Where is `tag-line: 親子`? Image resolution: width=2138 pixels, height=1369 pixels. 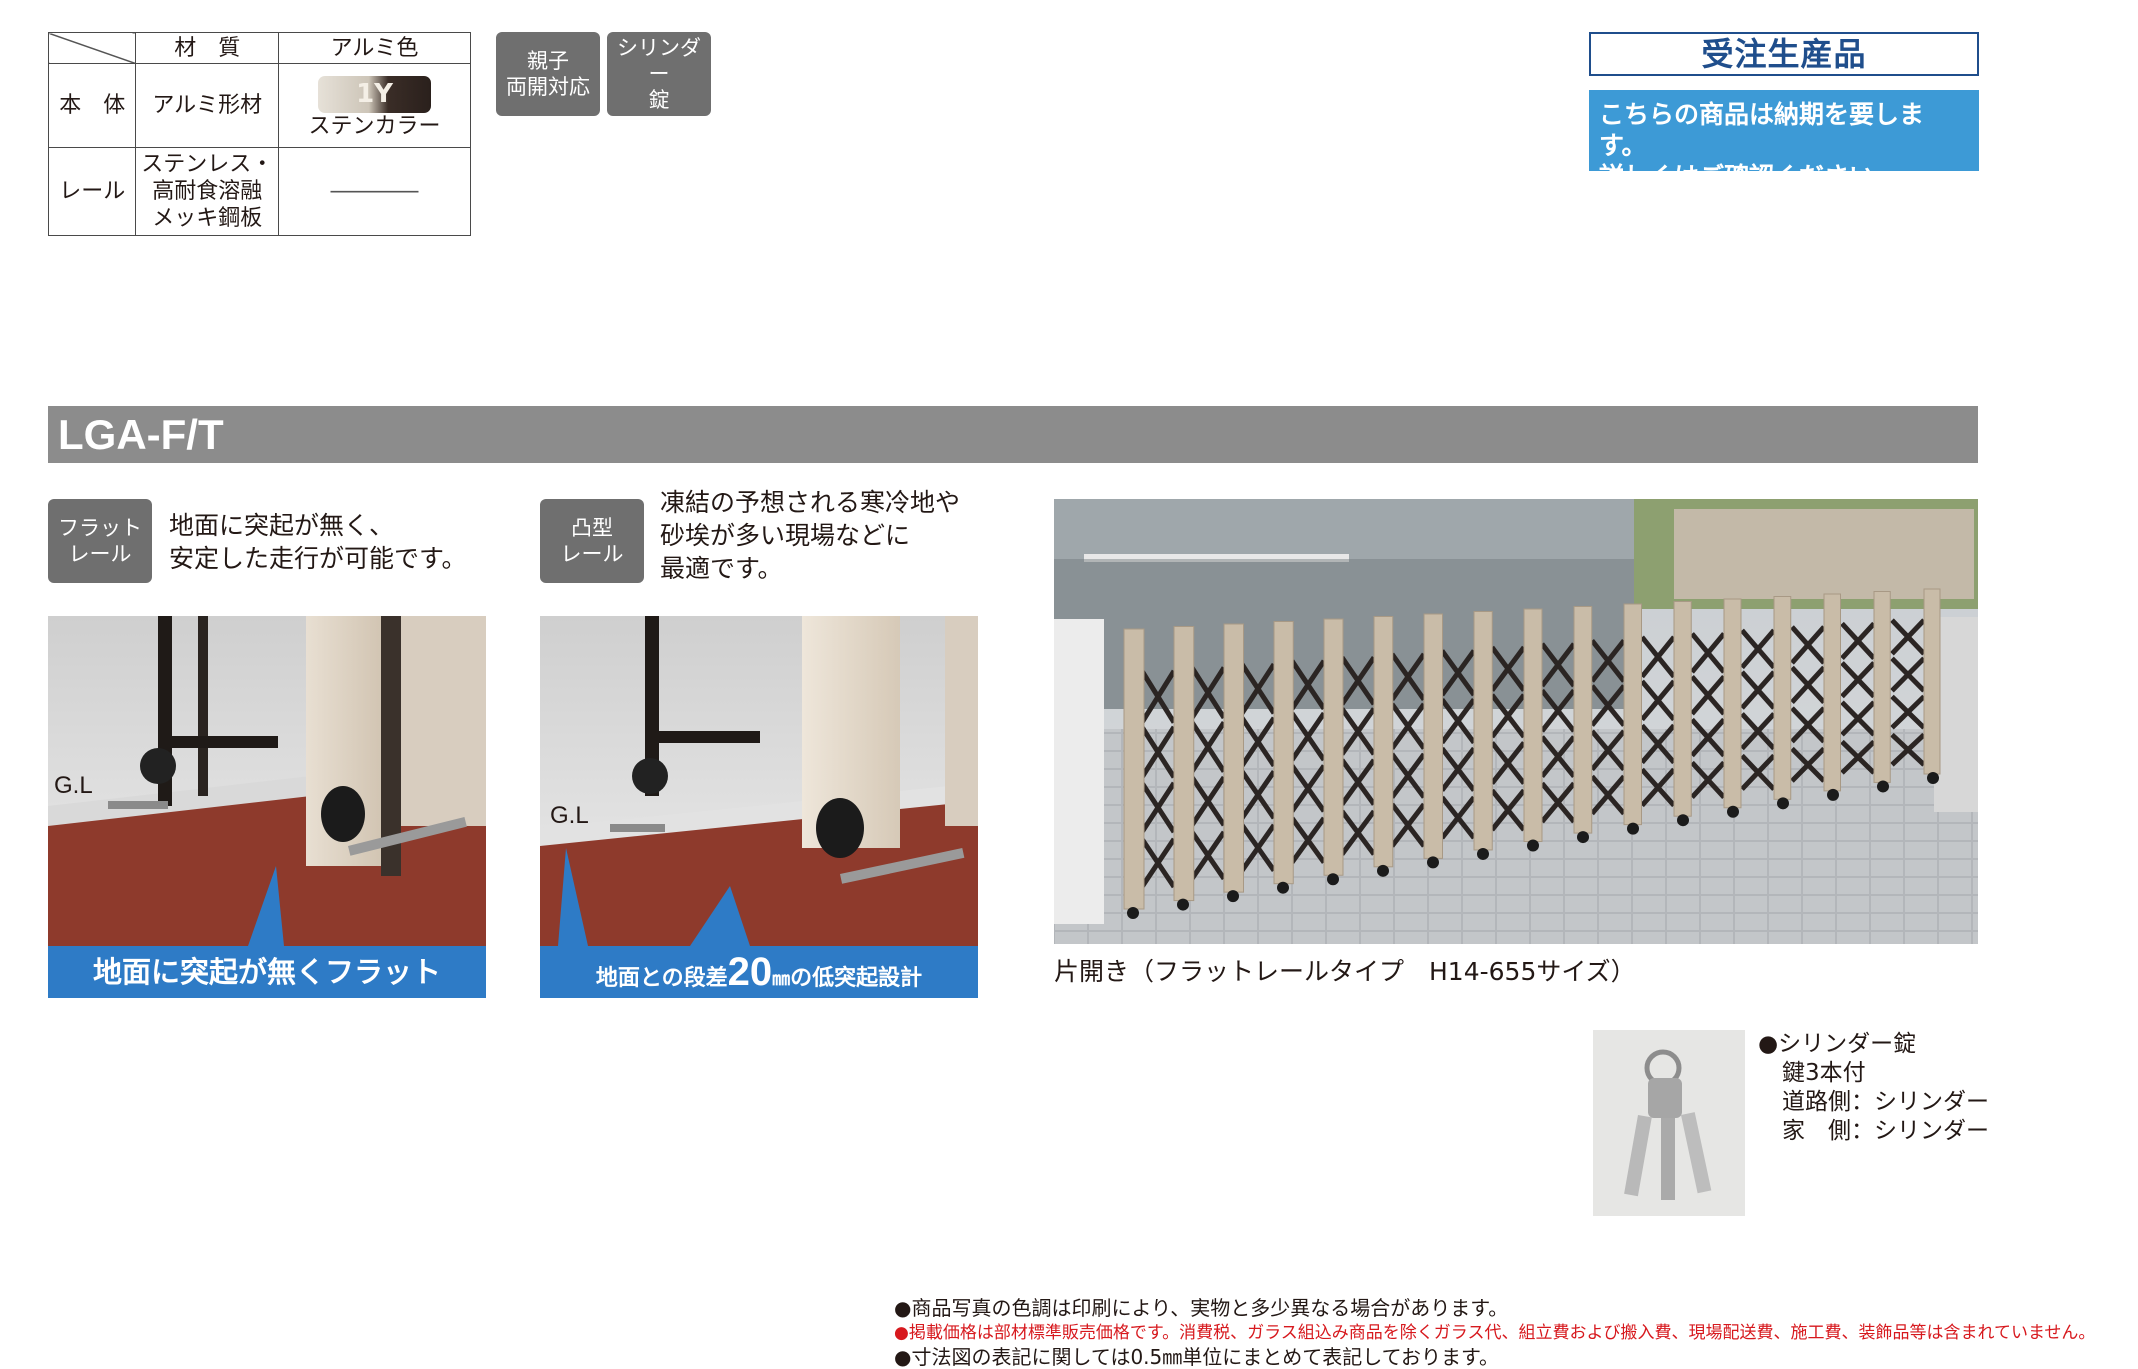
tag-line: 親子 is located at coordinates (548, 61).